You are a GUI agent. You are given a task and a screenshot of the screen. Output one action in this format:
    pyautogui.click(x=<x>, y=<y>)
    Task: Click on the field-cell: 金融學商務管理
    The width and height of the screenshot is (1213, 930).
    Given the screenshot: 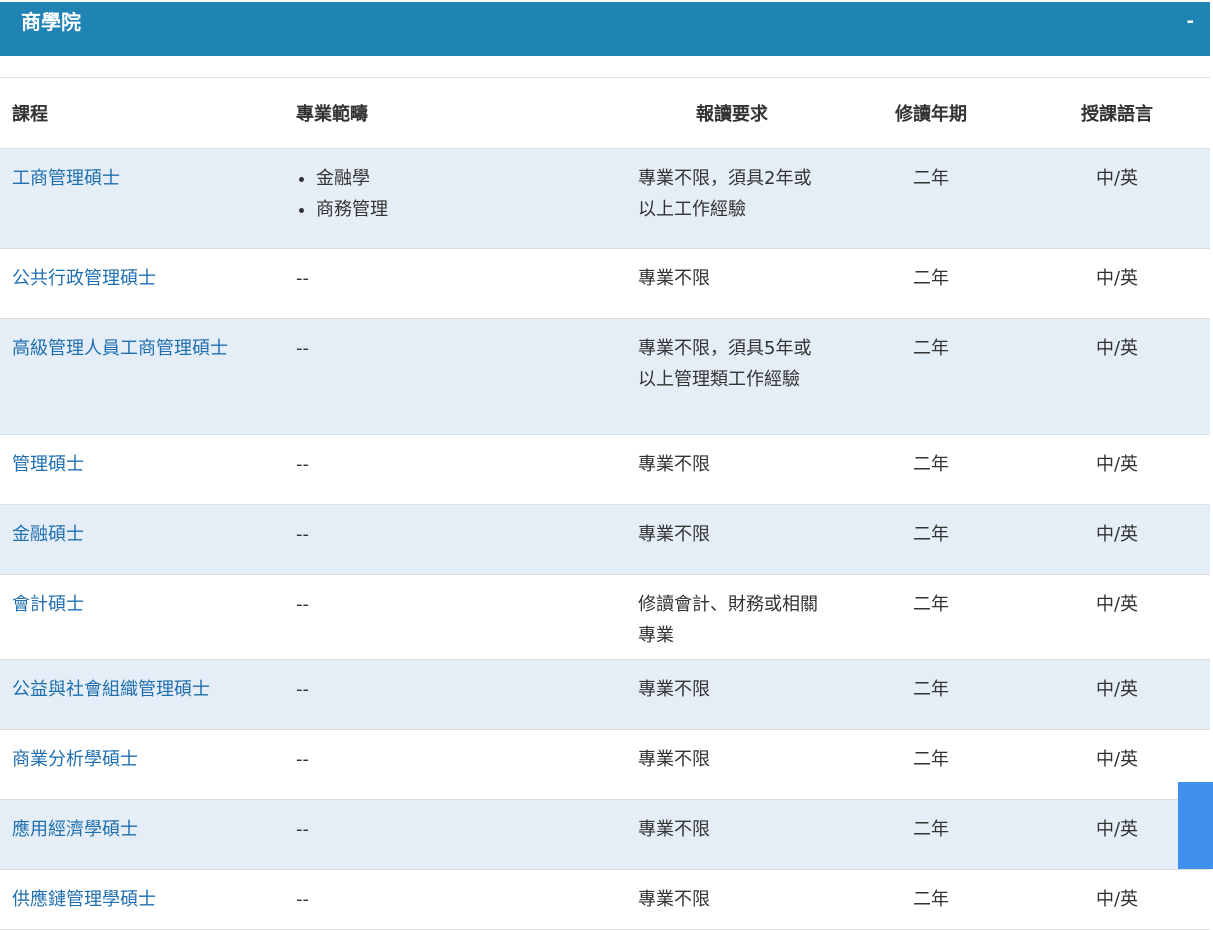 What is the action you would take?
    pyautogui.click(x=455, y=198)
    